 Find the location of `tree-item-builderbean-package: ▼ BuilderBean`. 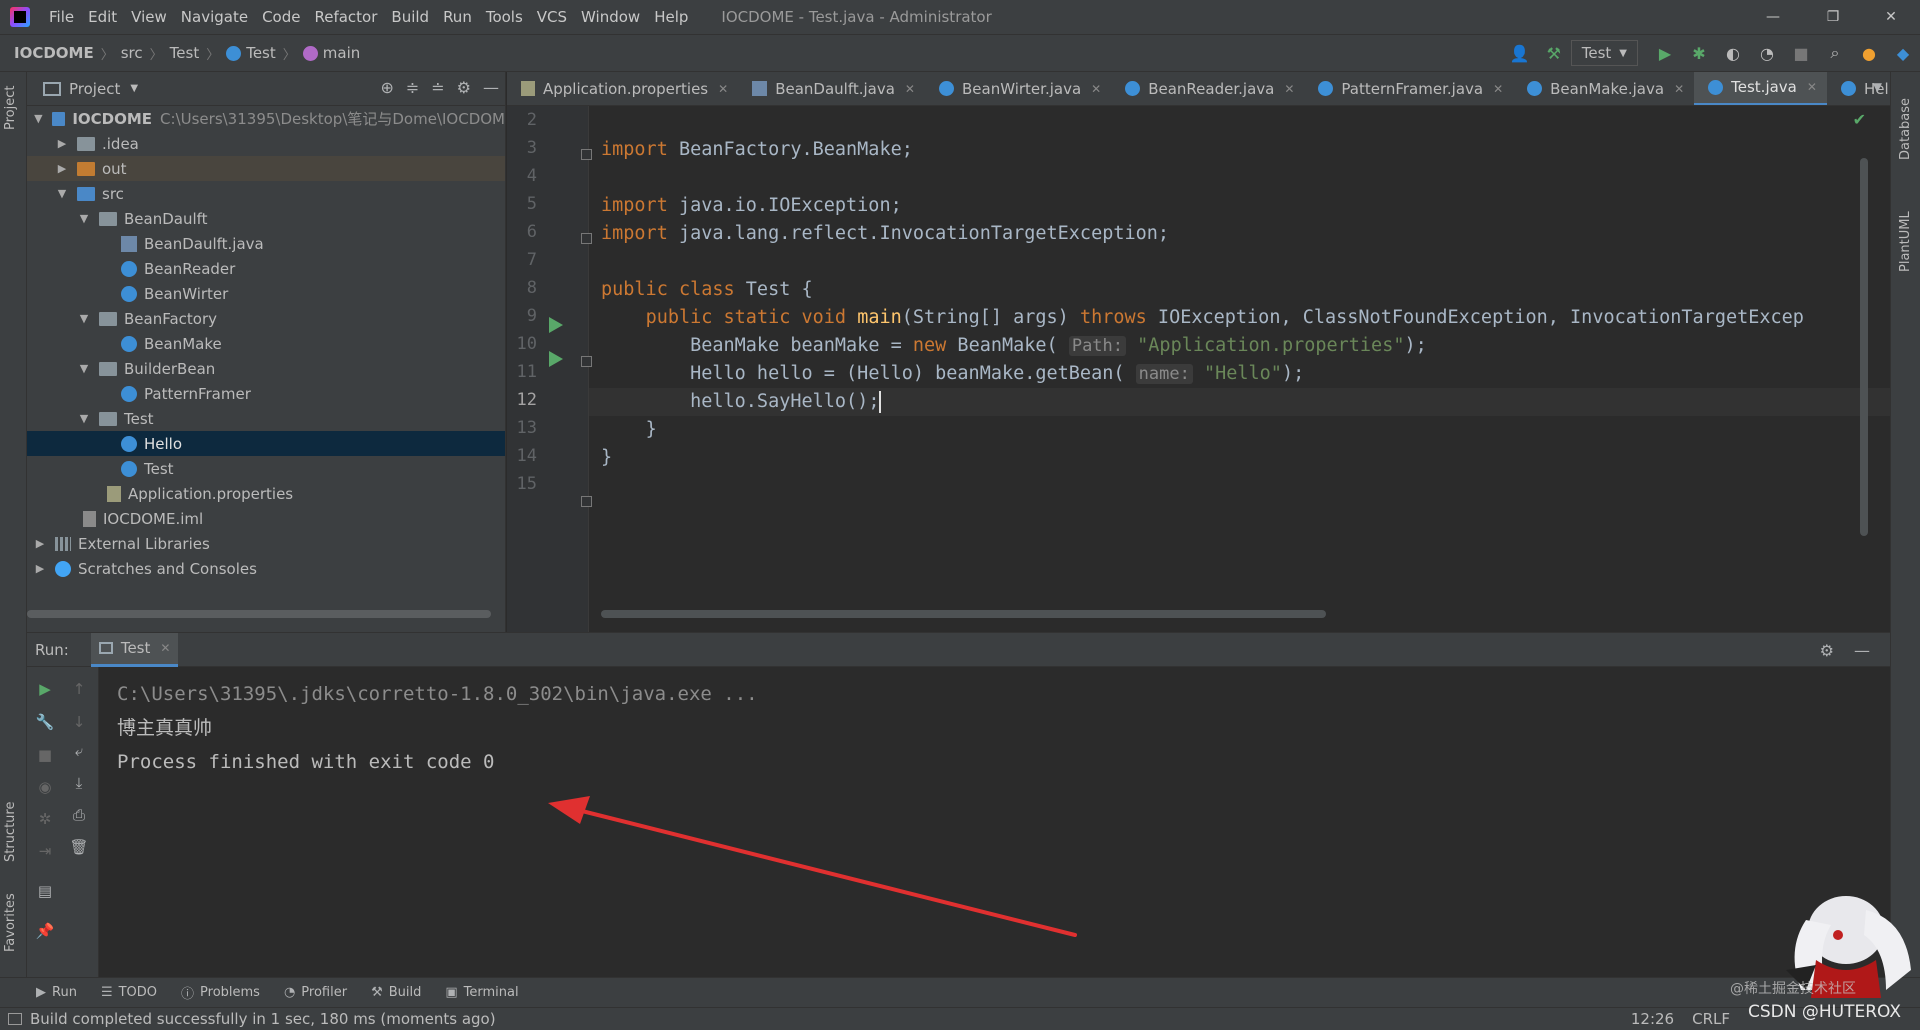

tree-item-builderbean-package: ▼ BuilderBean is located at coordinates (266, 368).